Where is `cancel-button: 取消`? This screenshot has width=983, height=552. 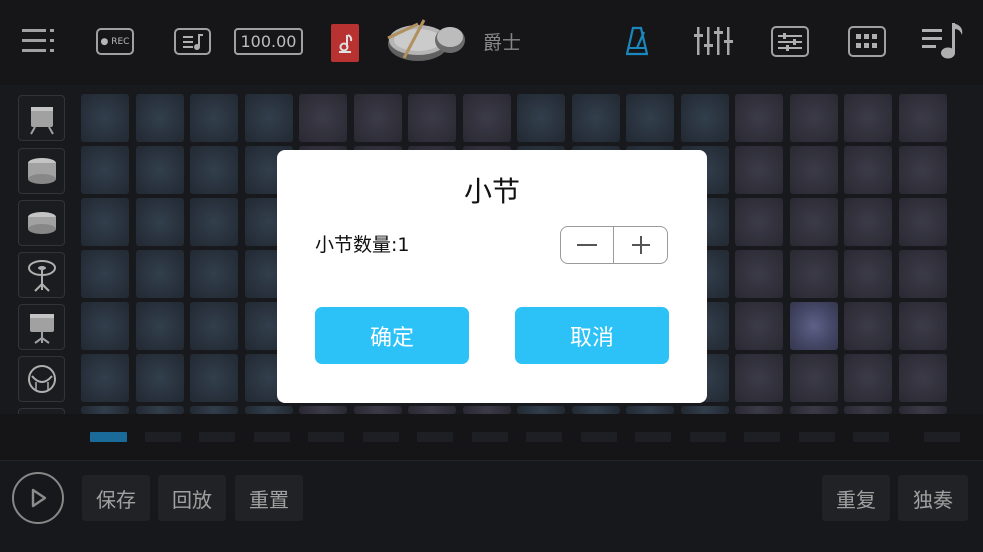
cancel-button: 取消 is located at coordinates (592, 335).